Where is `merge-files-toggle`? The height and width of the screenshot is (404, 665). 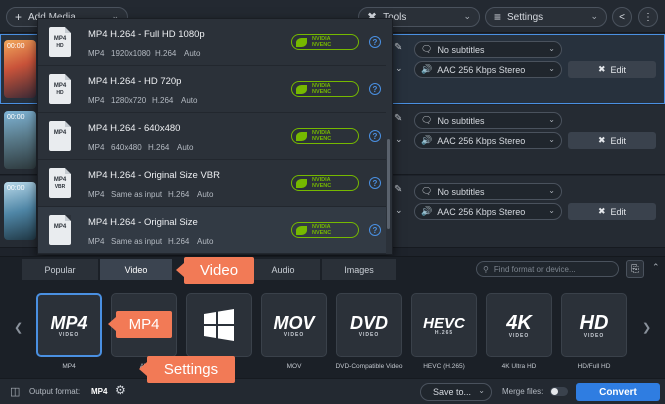 merge-files-toggle is located at coordinates (559, 391).